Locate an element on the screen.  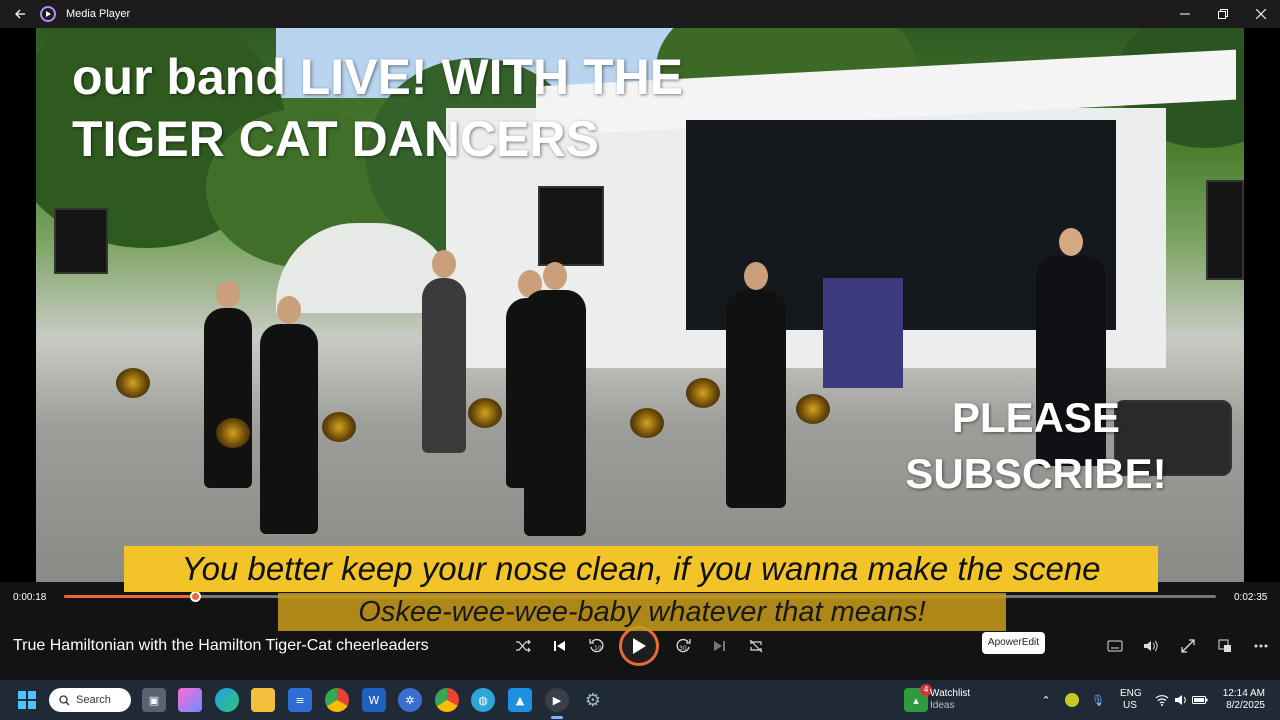
watchlist-widget: Watchlist Ideas is located at coordinates (950, 700).